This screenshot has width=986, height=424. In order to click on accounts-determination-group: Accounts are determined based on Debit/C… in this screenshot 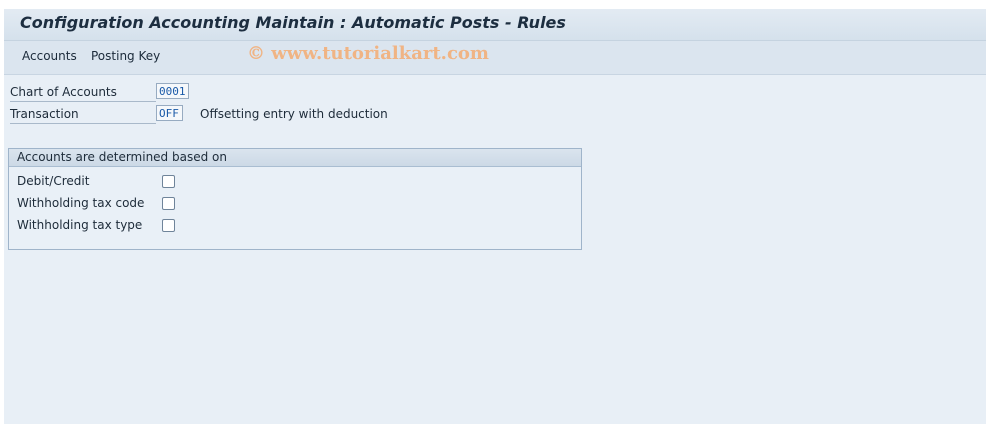, I will do `click(295, 199)`.